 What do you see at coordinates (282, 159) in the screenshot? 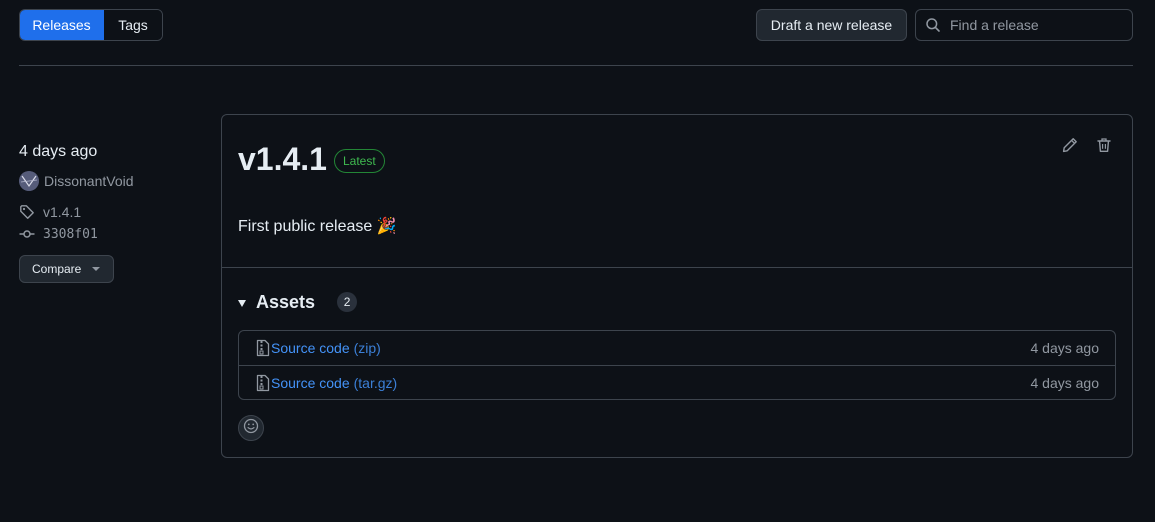
I see `release-title: v1.4.1` at bounding box center [282, 159].